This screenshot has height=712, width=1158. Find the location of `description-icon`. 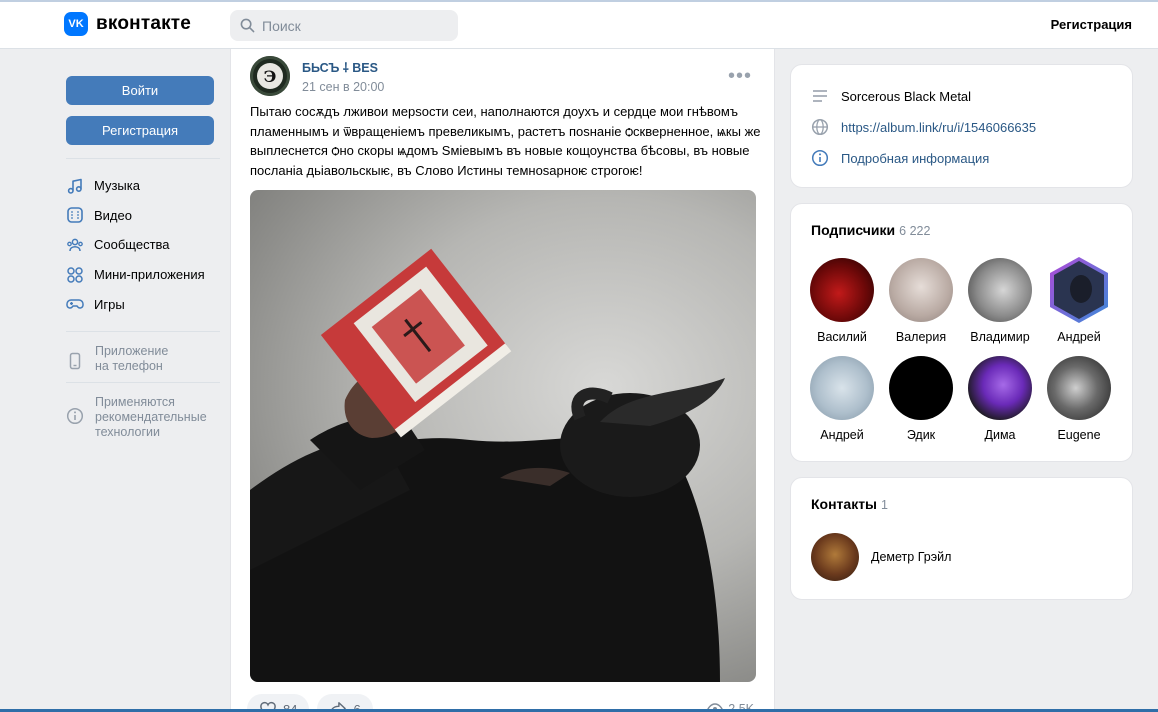

description-icon is located at coordinates (820, 96).